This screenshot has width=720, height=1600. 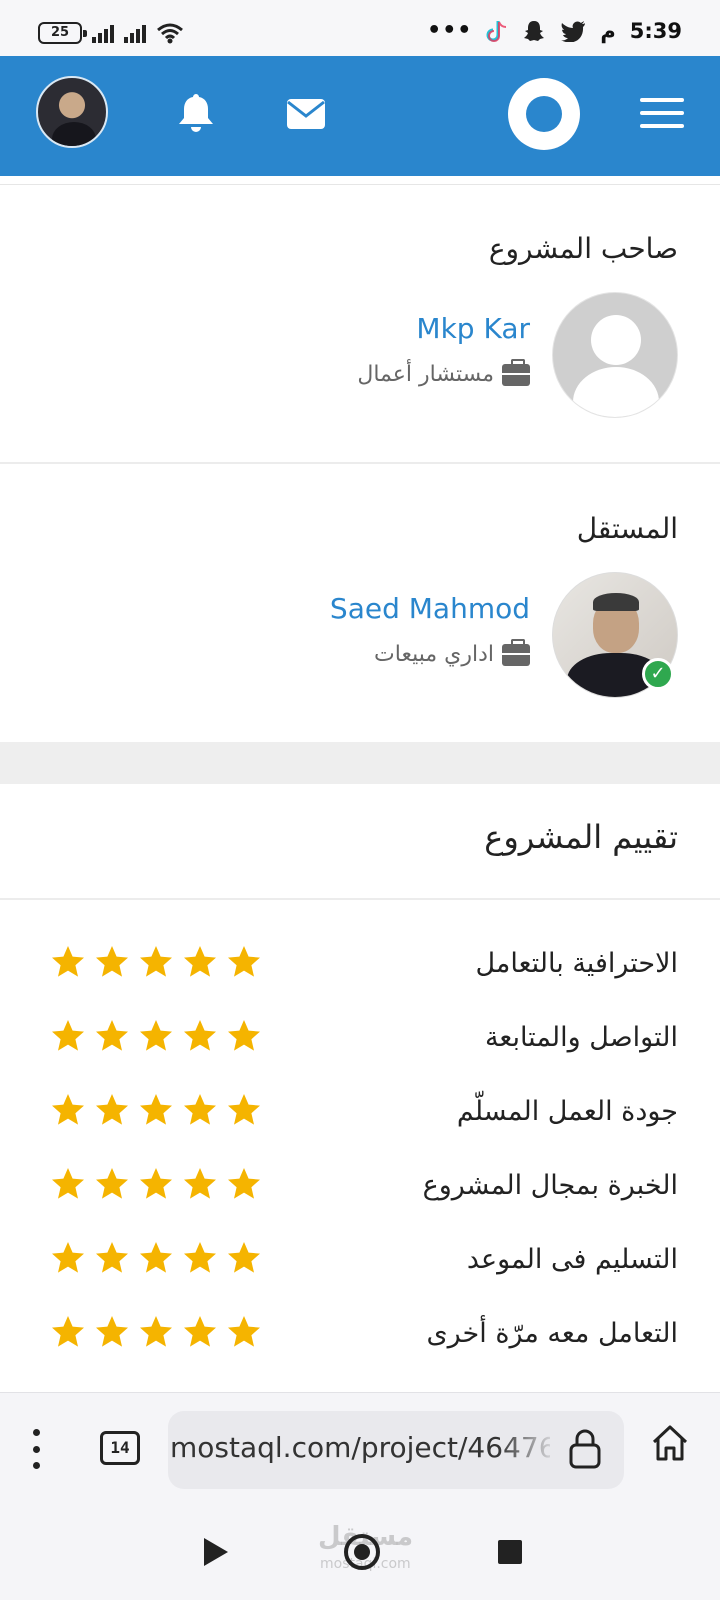 I want to click on battery-icon: 25, so click(x=62, y=33).